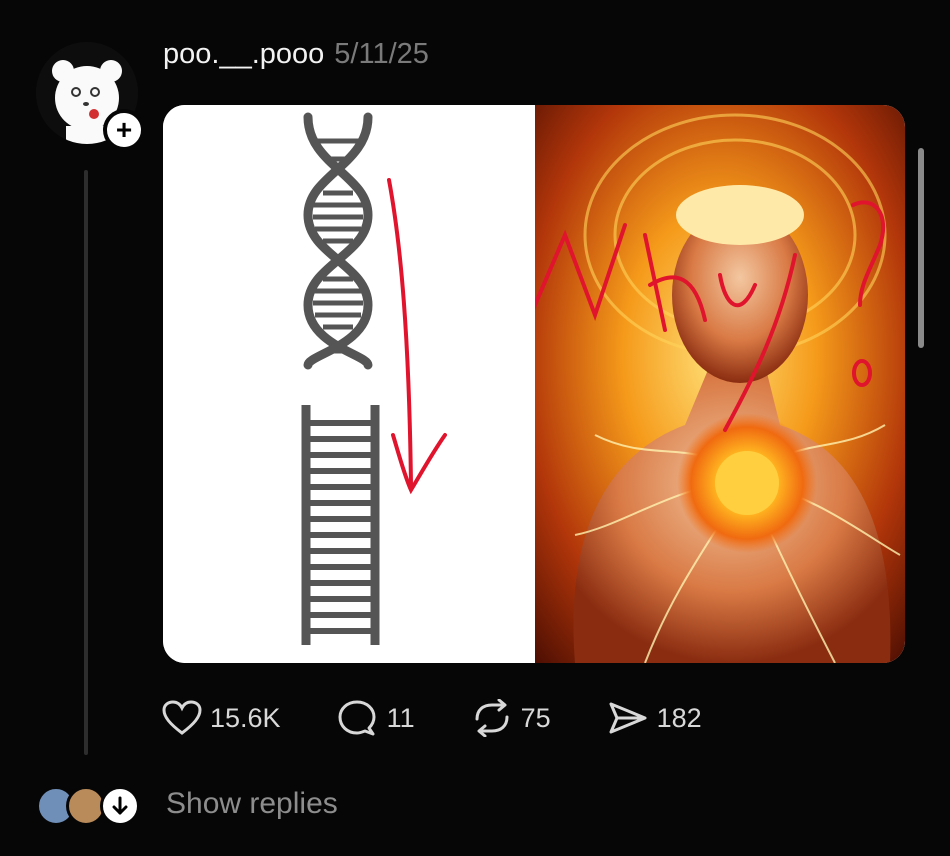 This screenshot has height=856, width=950. What do you see at coordinates (182, 717) in the screenshot?
I see `heart-icon` at bounding box center [182, 717].